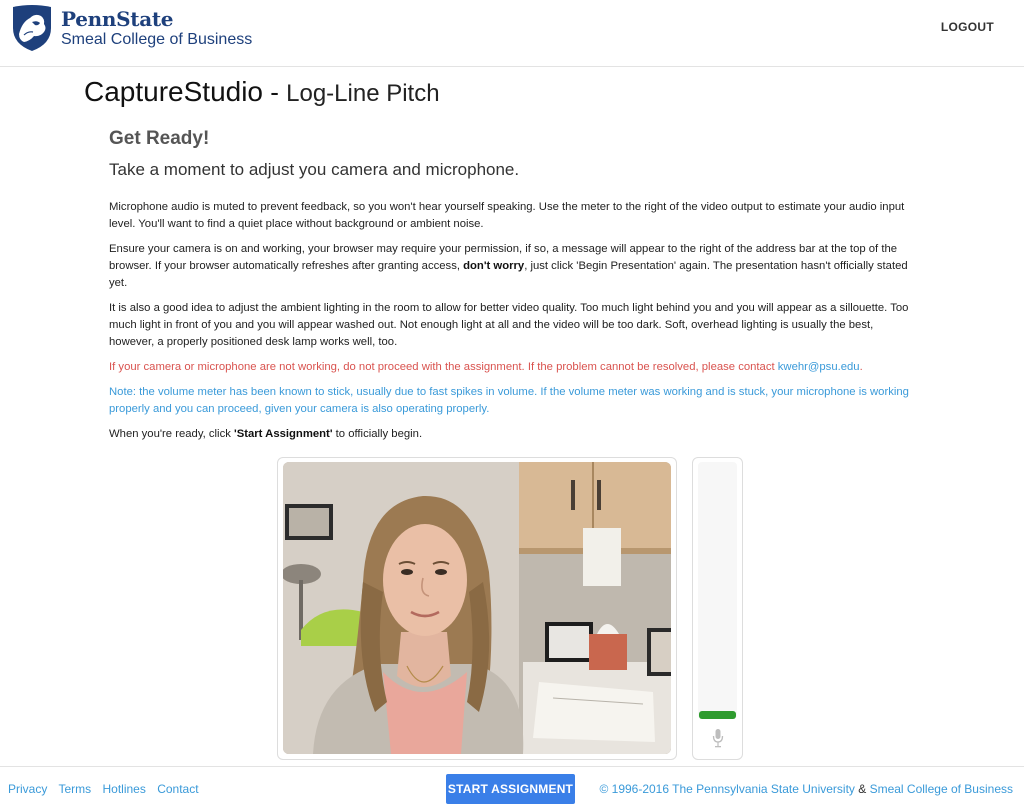 The image size is (1024, 811). I want to click on video-preview-frame, so click(477, 608).